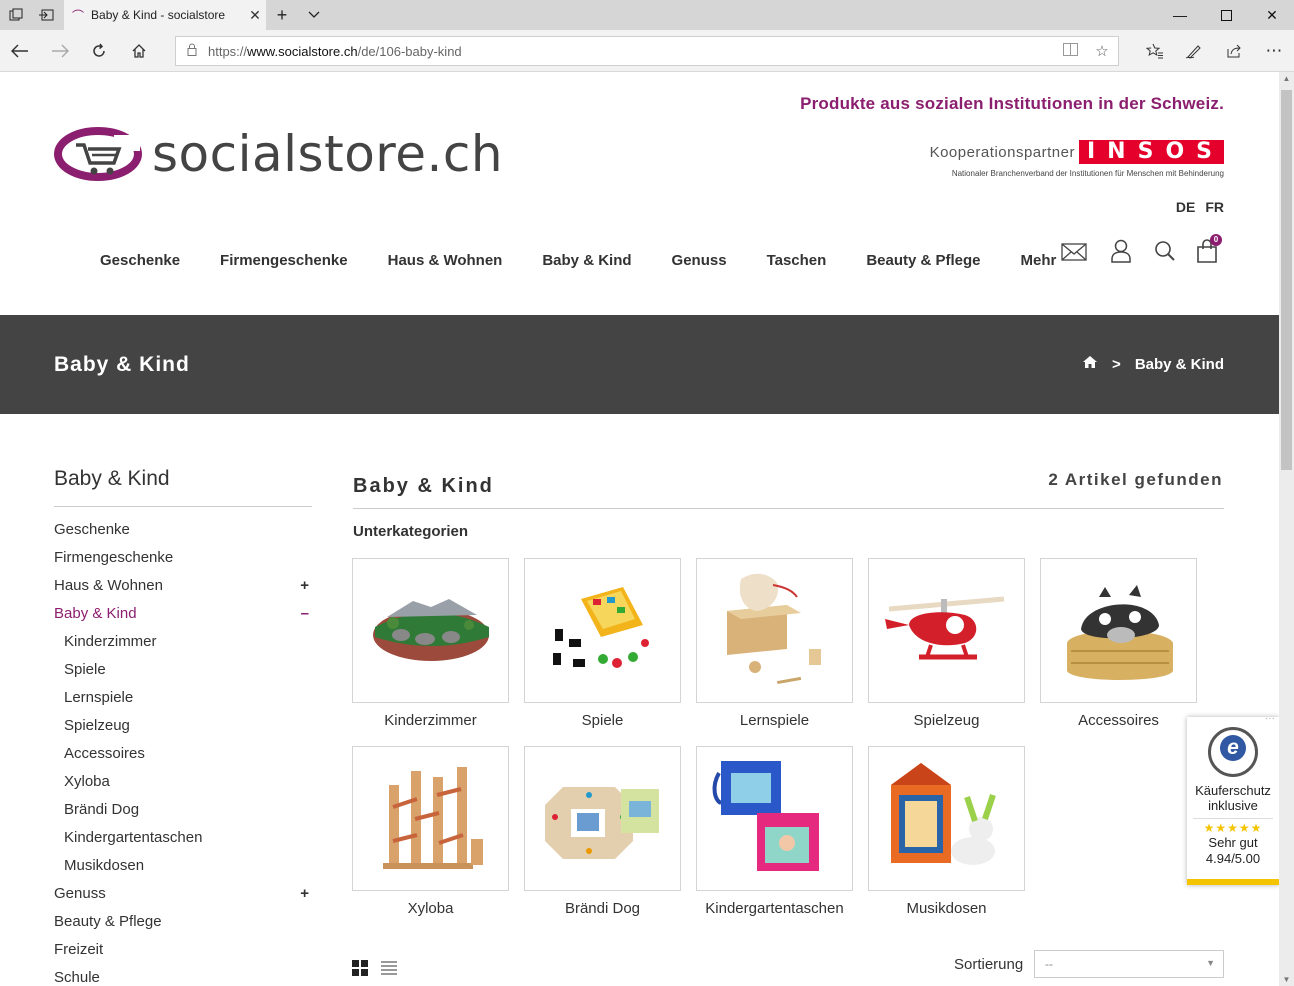  I want to click on nav-item-geschenke: Geschenke, so click(140, 260).